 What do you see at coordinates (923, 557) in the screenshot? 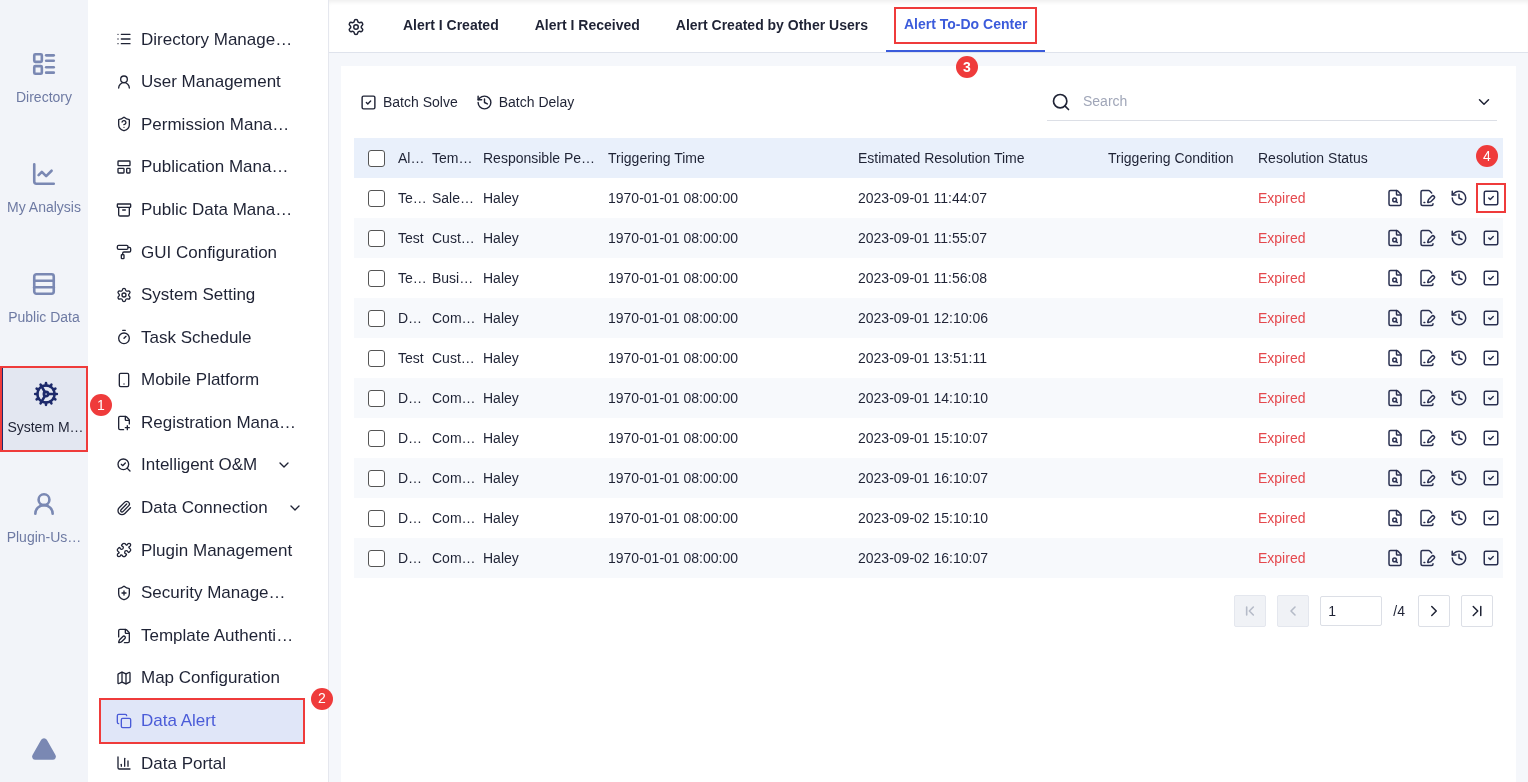
I see `table-cell: 2023-09-02 16:10:07` at bounding box center [923, 557].